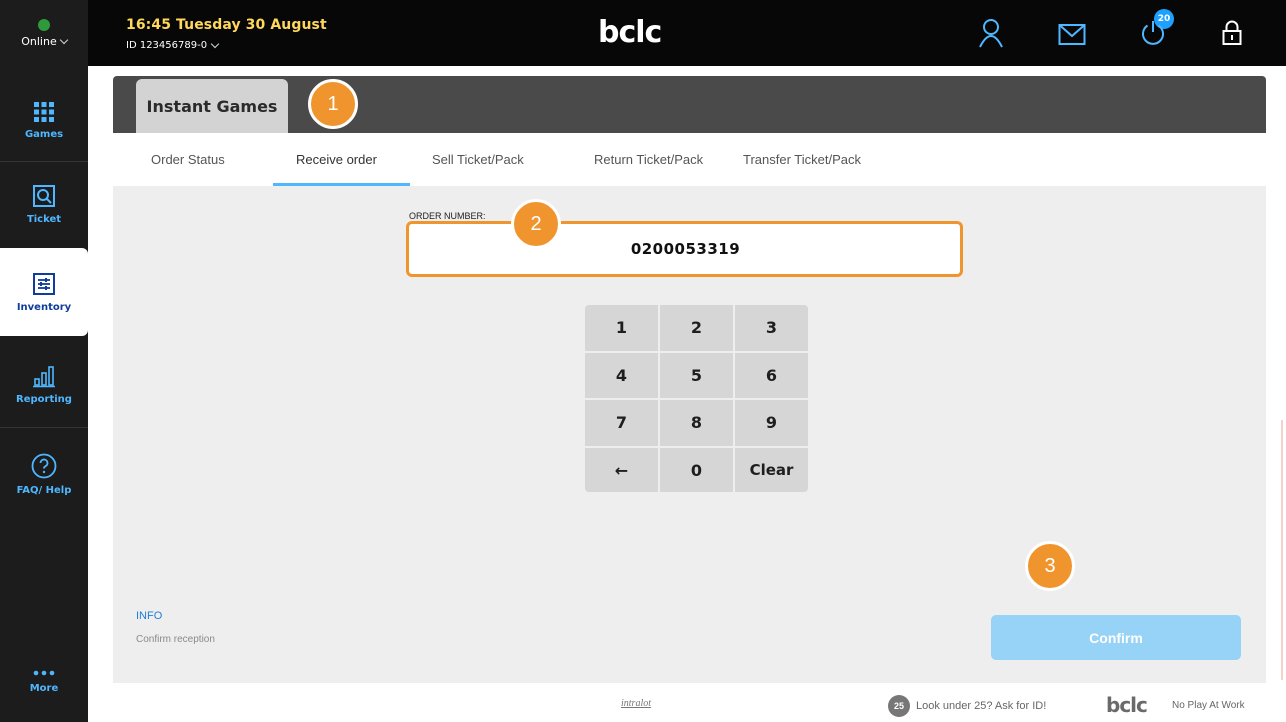 Image resolution: width=1286 pixels, height=722 pixels. Describe the element at coordinates (648, 159) in the screenshot. I see `subtab-return-ticket-pack: Return Ticket/Pack` at that location.